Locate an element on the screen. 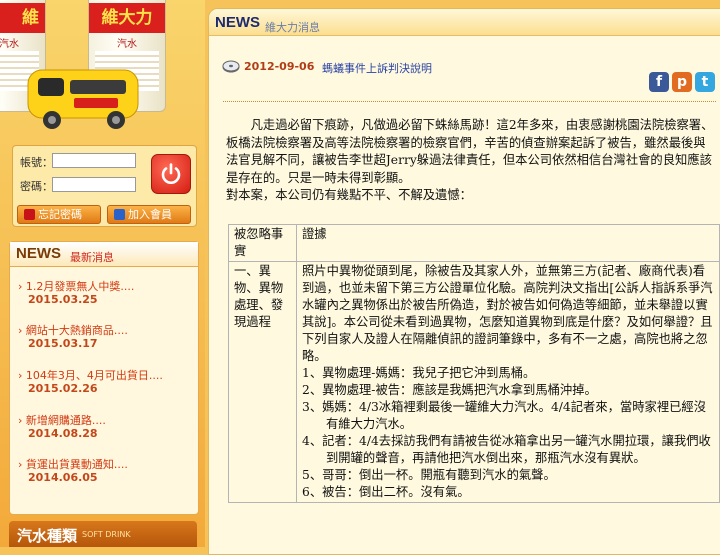  key-icon is located at coordinates (29, 214).